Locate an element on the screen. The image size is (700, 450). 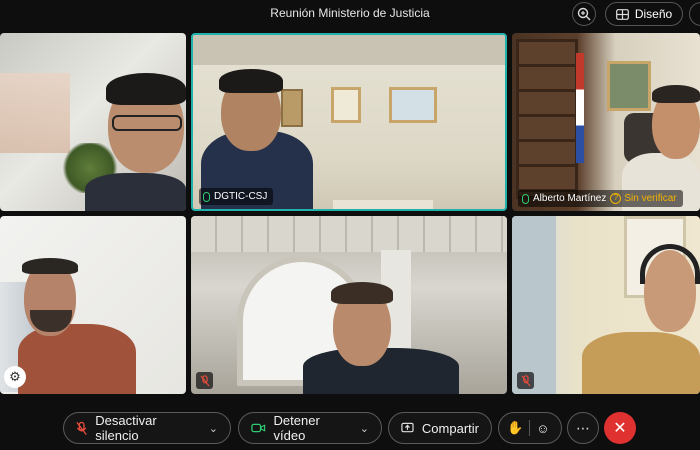
unmute-button: Desactivar silencio ⌄ is located at coordinates (147, 428).